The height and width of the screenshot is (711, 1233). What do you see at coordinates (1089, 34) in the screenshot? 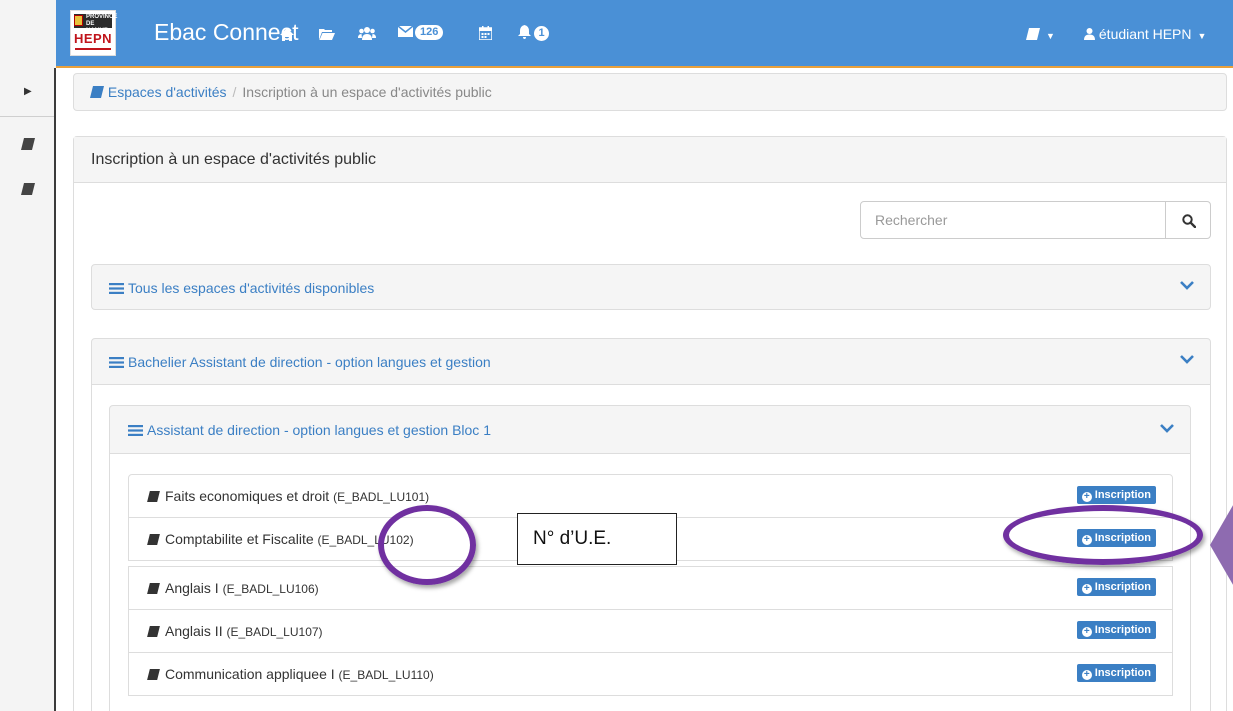
I see `user-icon` at bounding box center [1089, 34].